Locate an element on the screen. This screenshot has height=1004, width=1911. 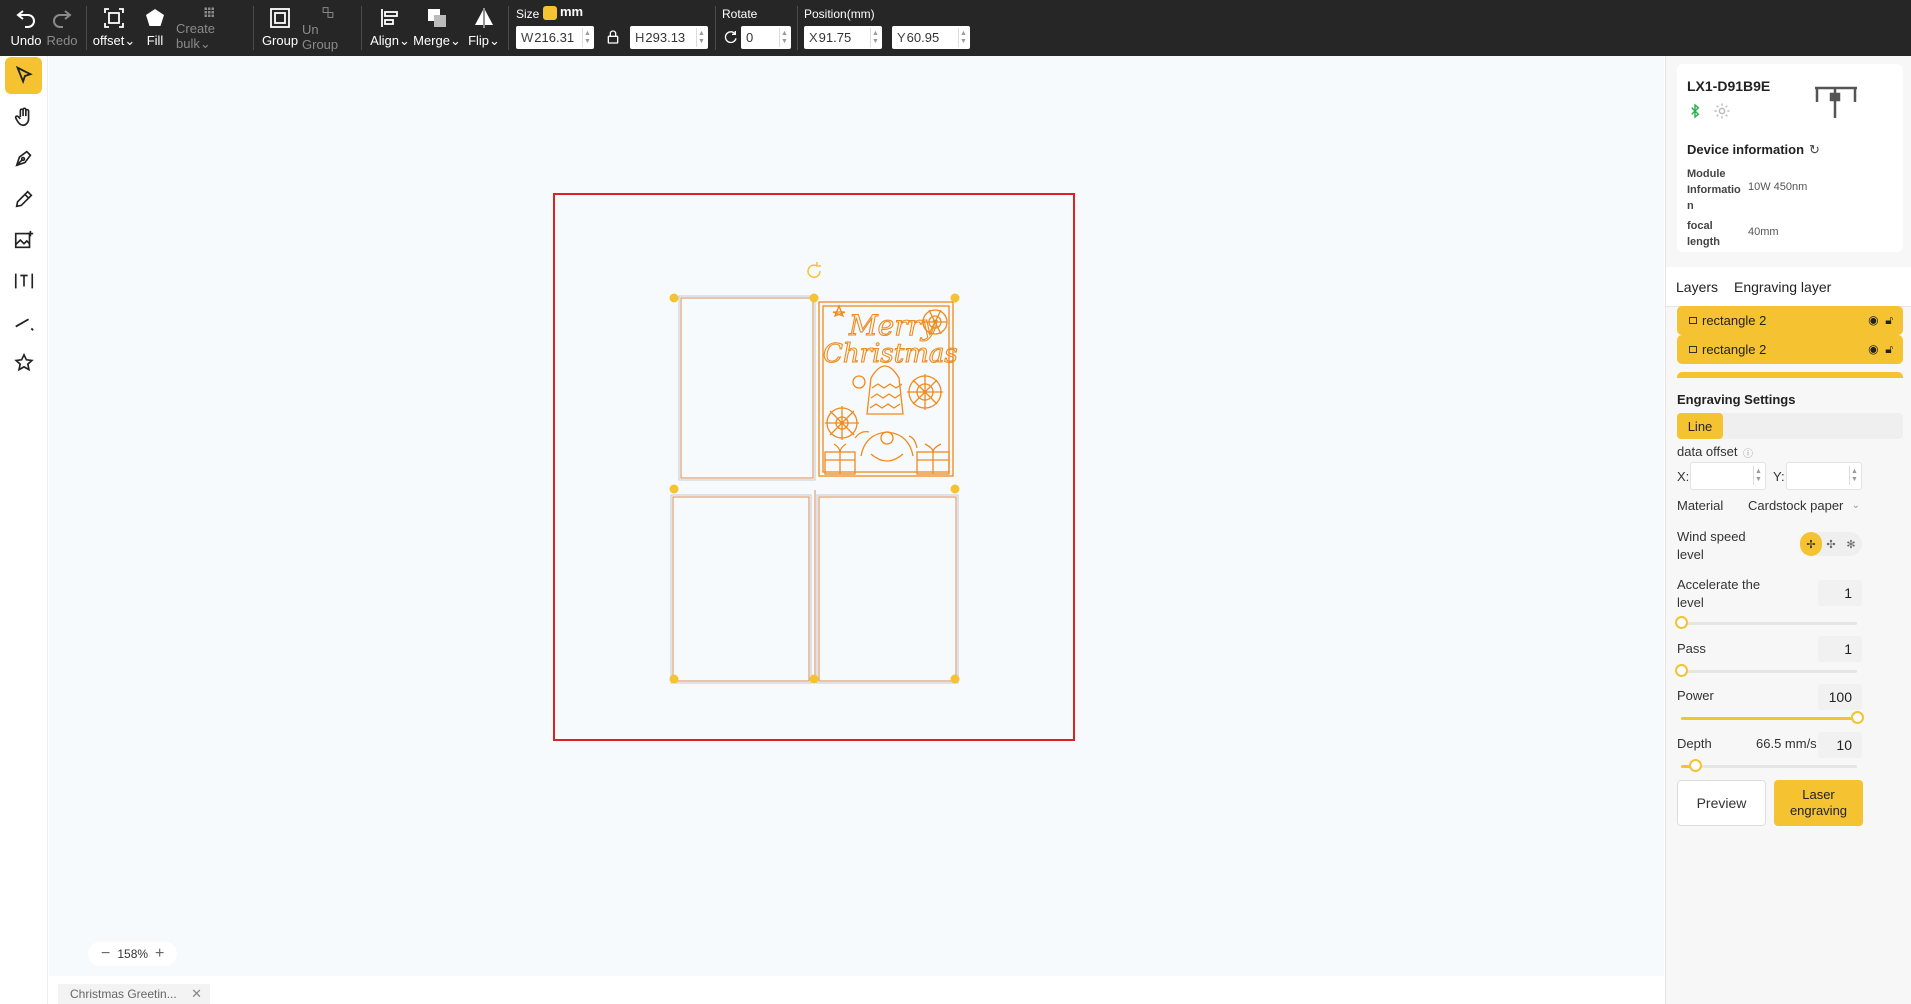
rotate-input: 0 ▲ ▼ is located at coordinates (766, 37).